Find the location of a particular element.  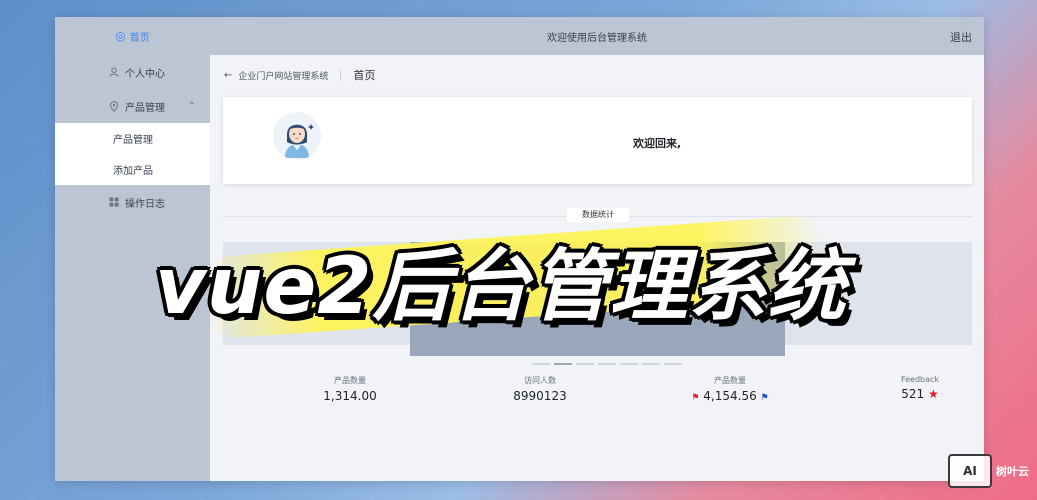

sidebar-item-home: ◎ 首页 is located at coordinates (132, 36).